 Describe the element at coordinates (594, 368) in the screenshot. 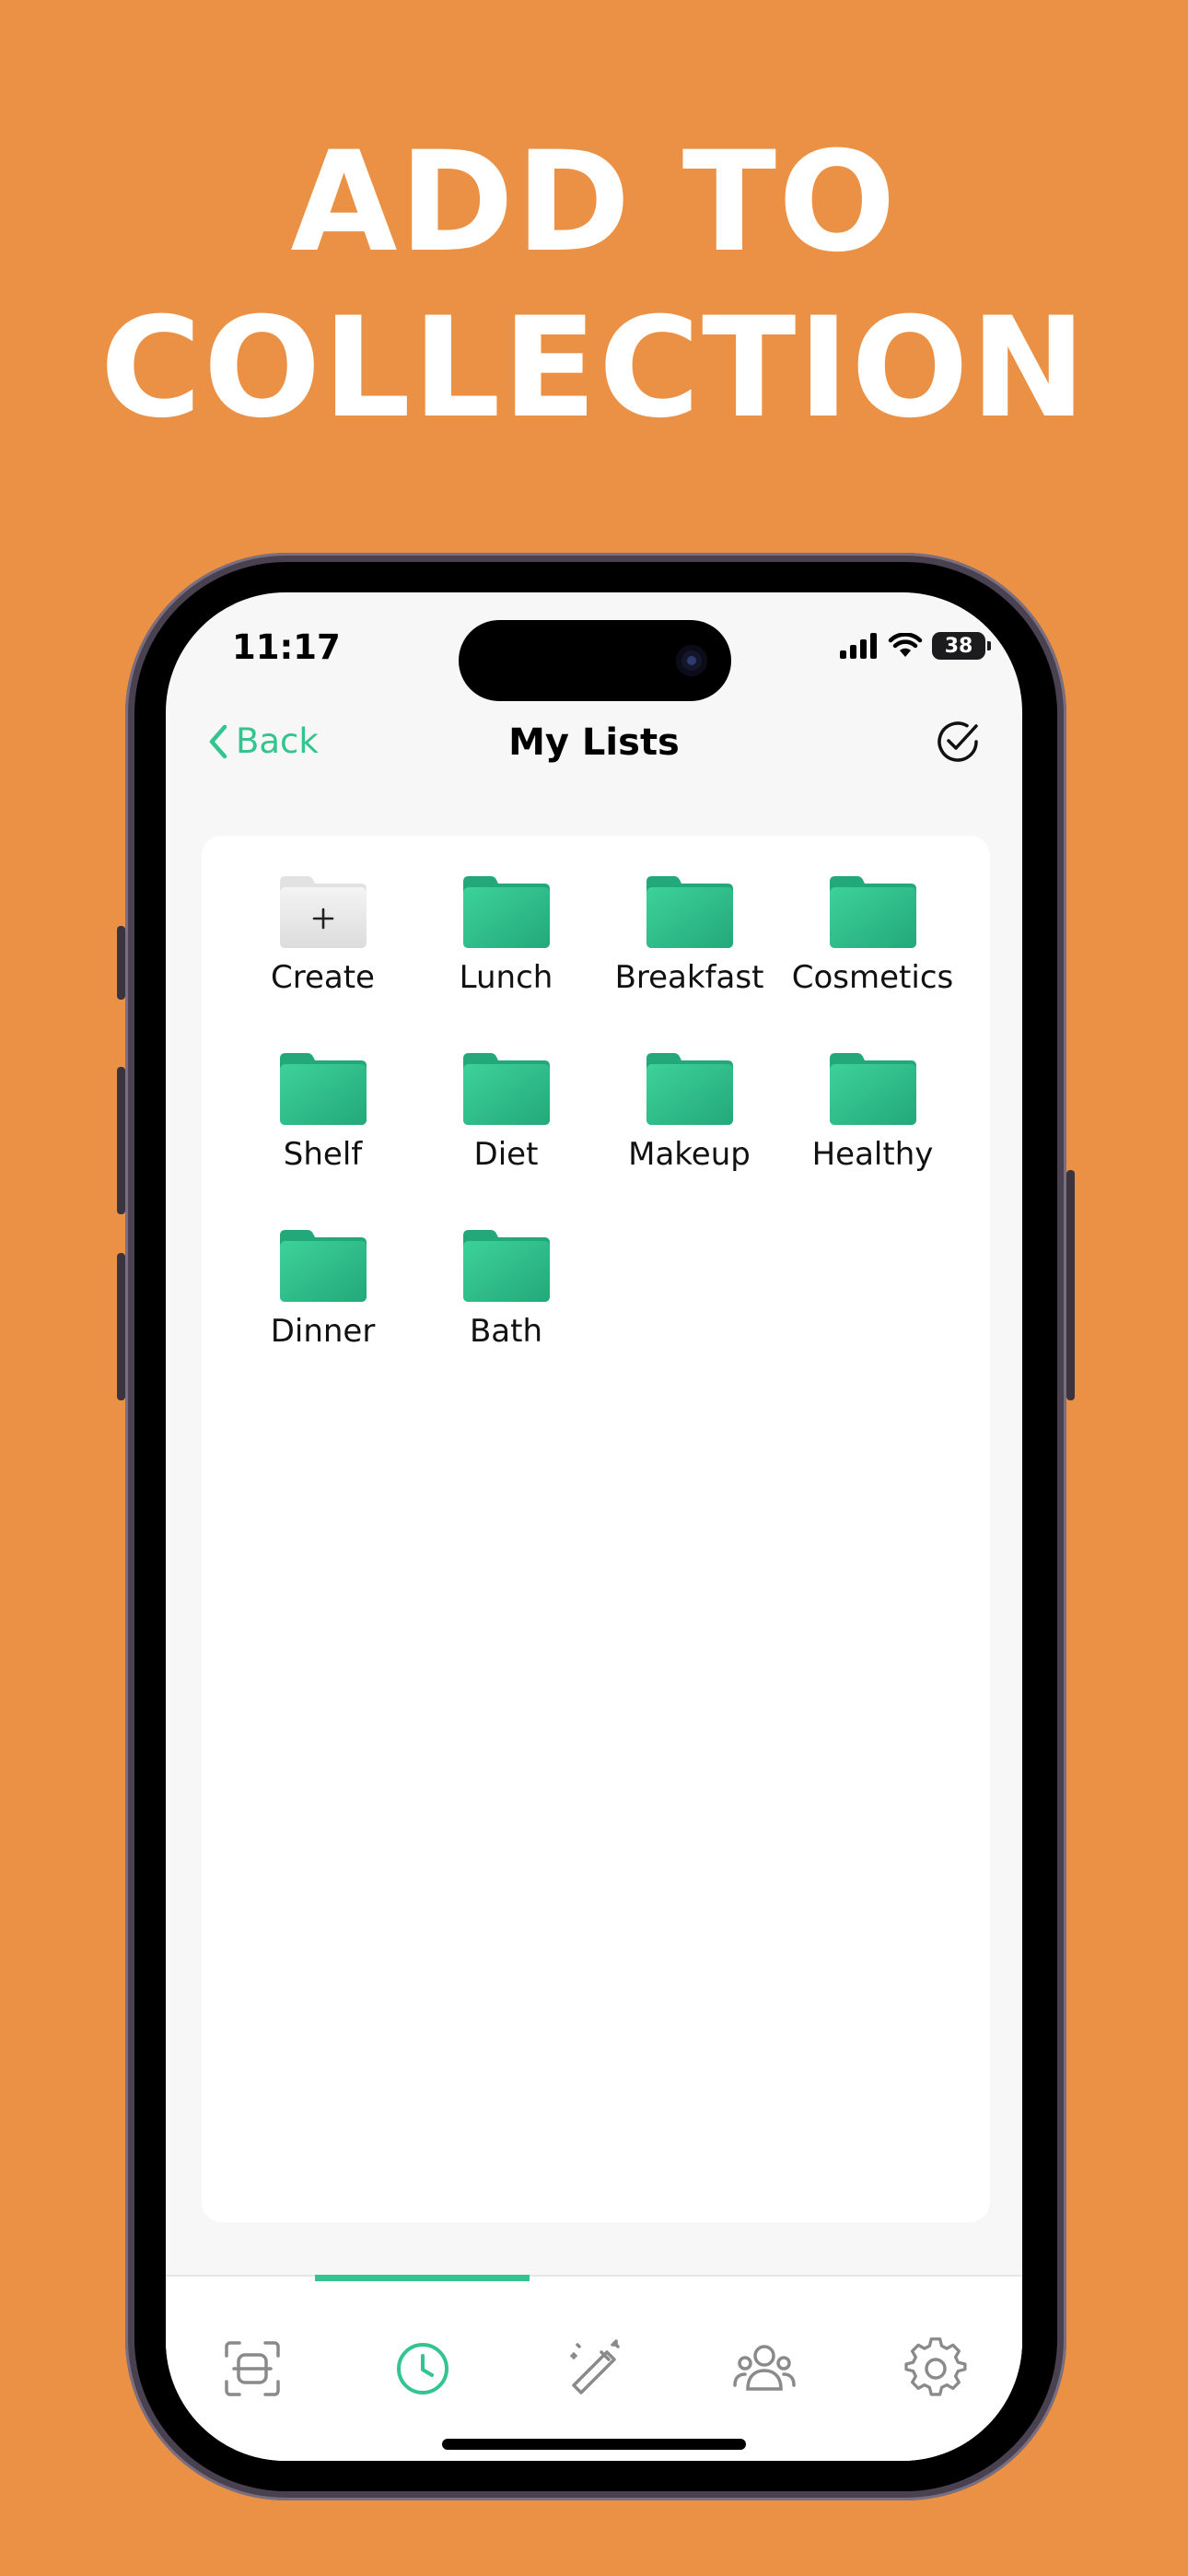

I see `headline-line-2: COLLECTION` at that location.